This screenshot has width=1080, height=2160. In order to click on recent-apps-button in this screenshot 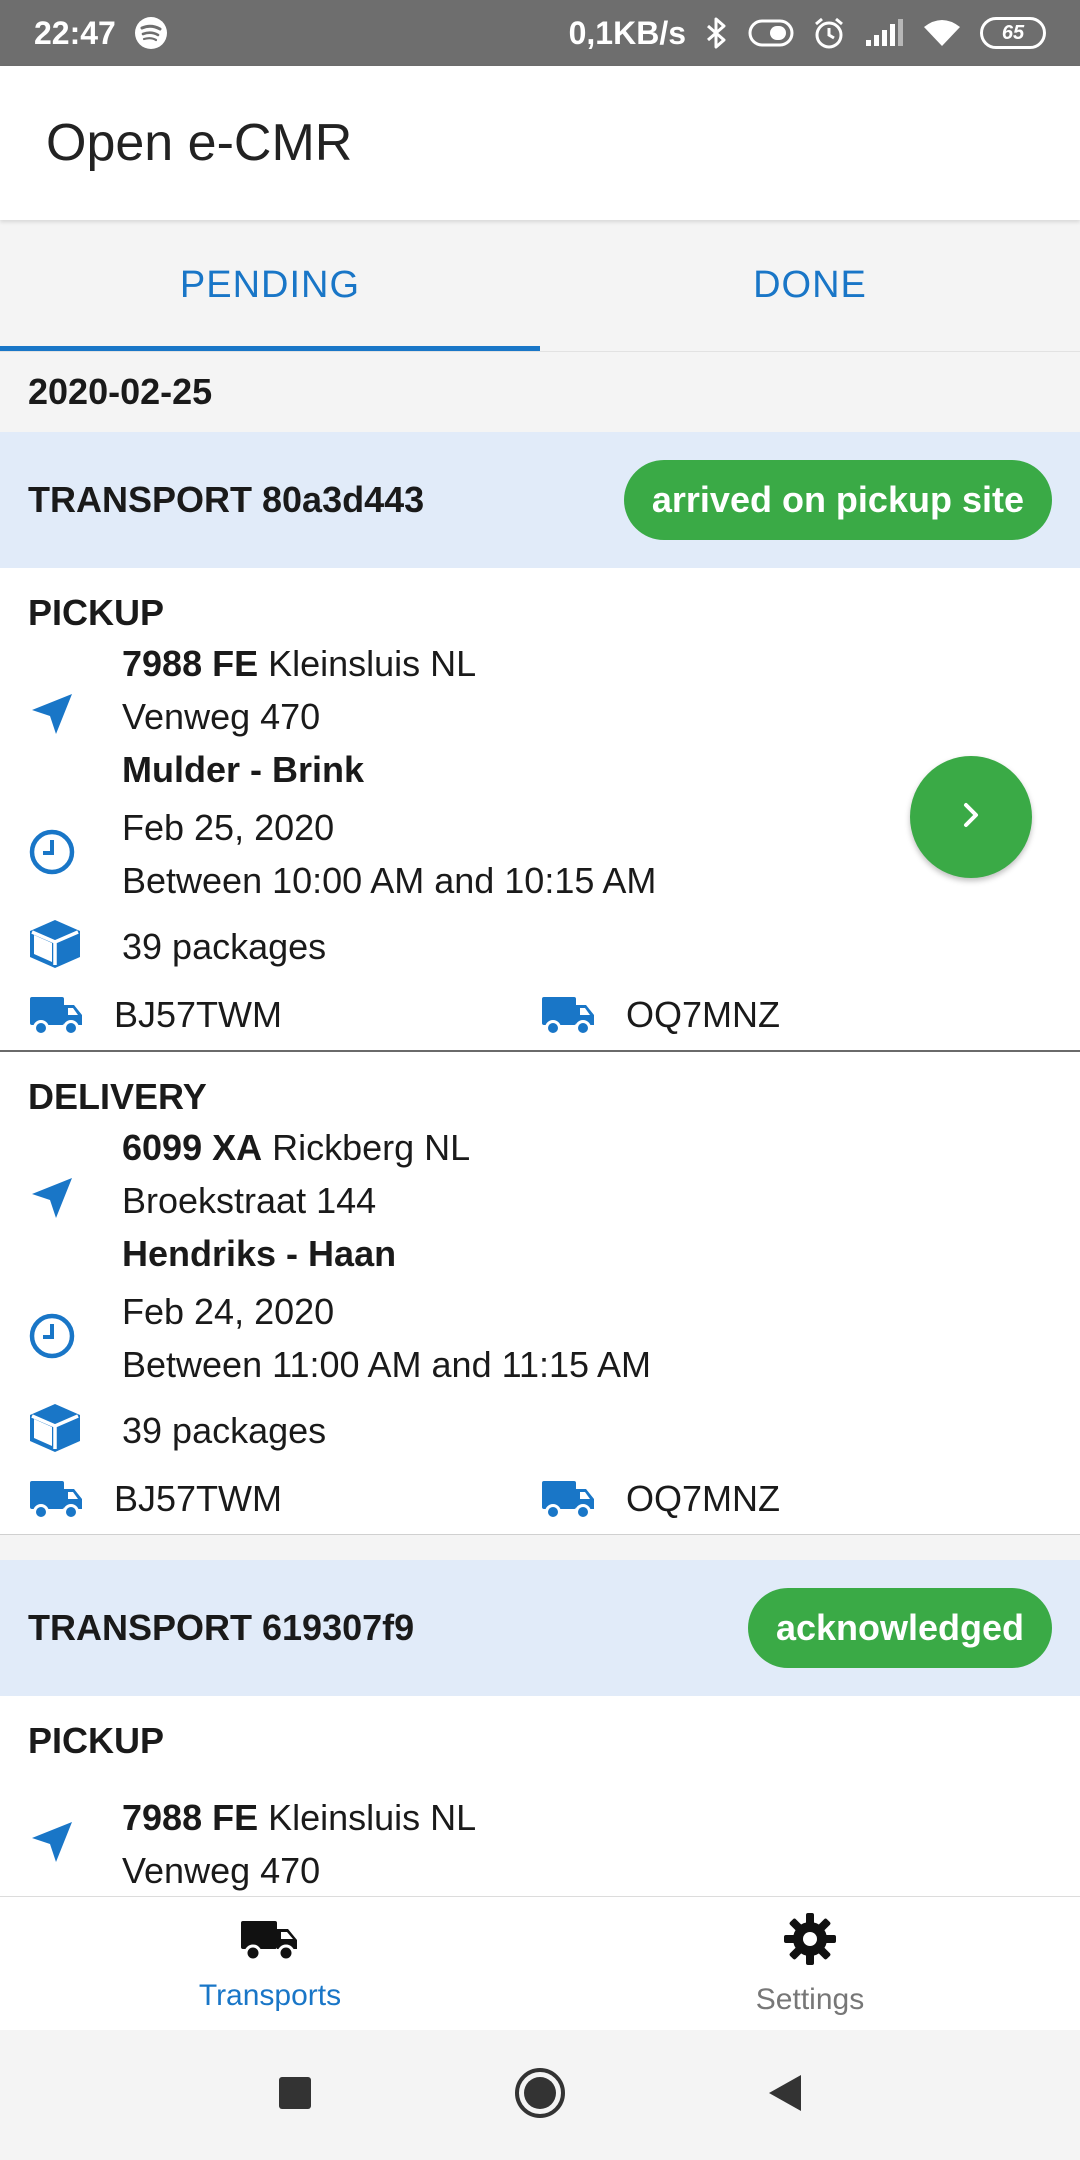, I will do `click(295, 2095)`.